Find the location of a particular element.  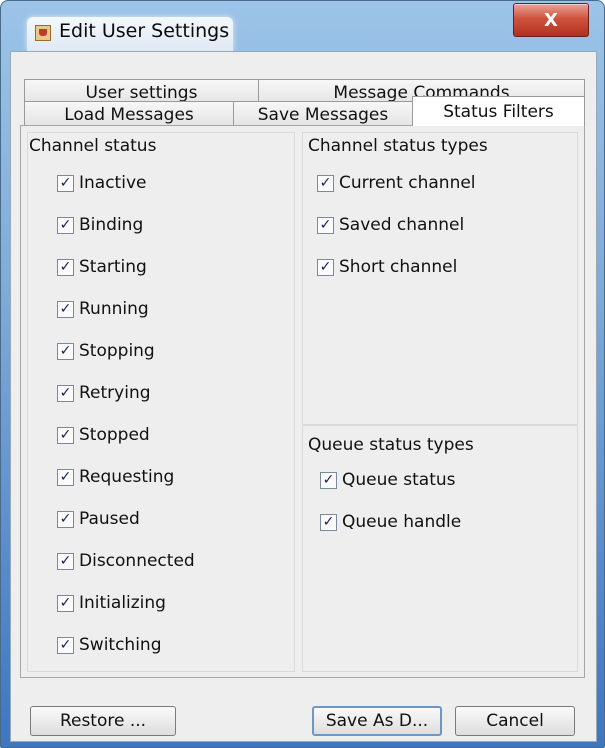

checkbox-label: Starting is located at coordinates (113, 267).